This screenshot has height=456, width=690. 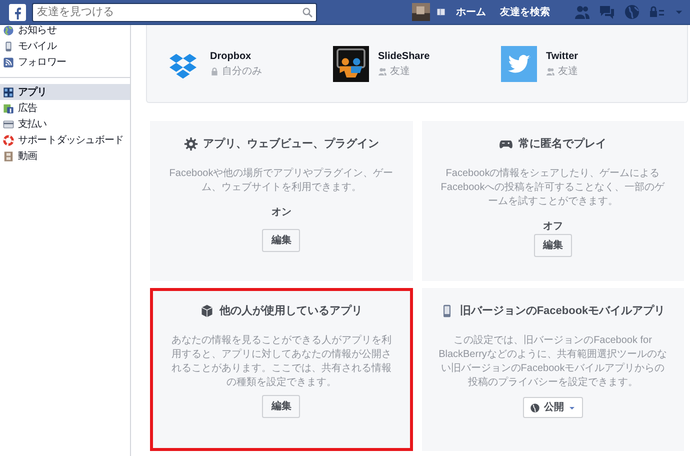 What do you see at coordinates (404, 57) in the screenshot?
I see `app-name: SlideShare` at bounding box center [404, 57].